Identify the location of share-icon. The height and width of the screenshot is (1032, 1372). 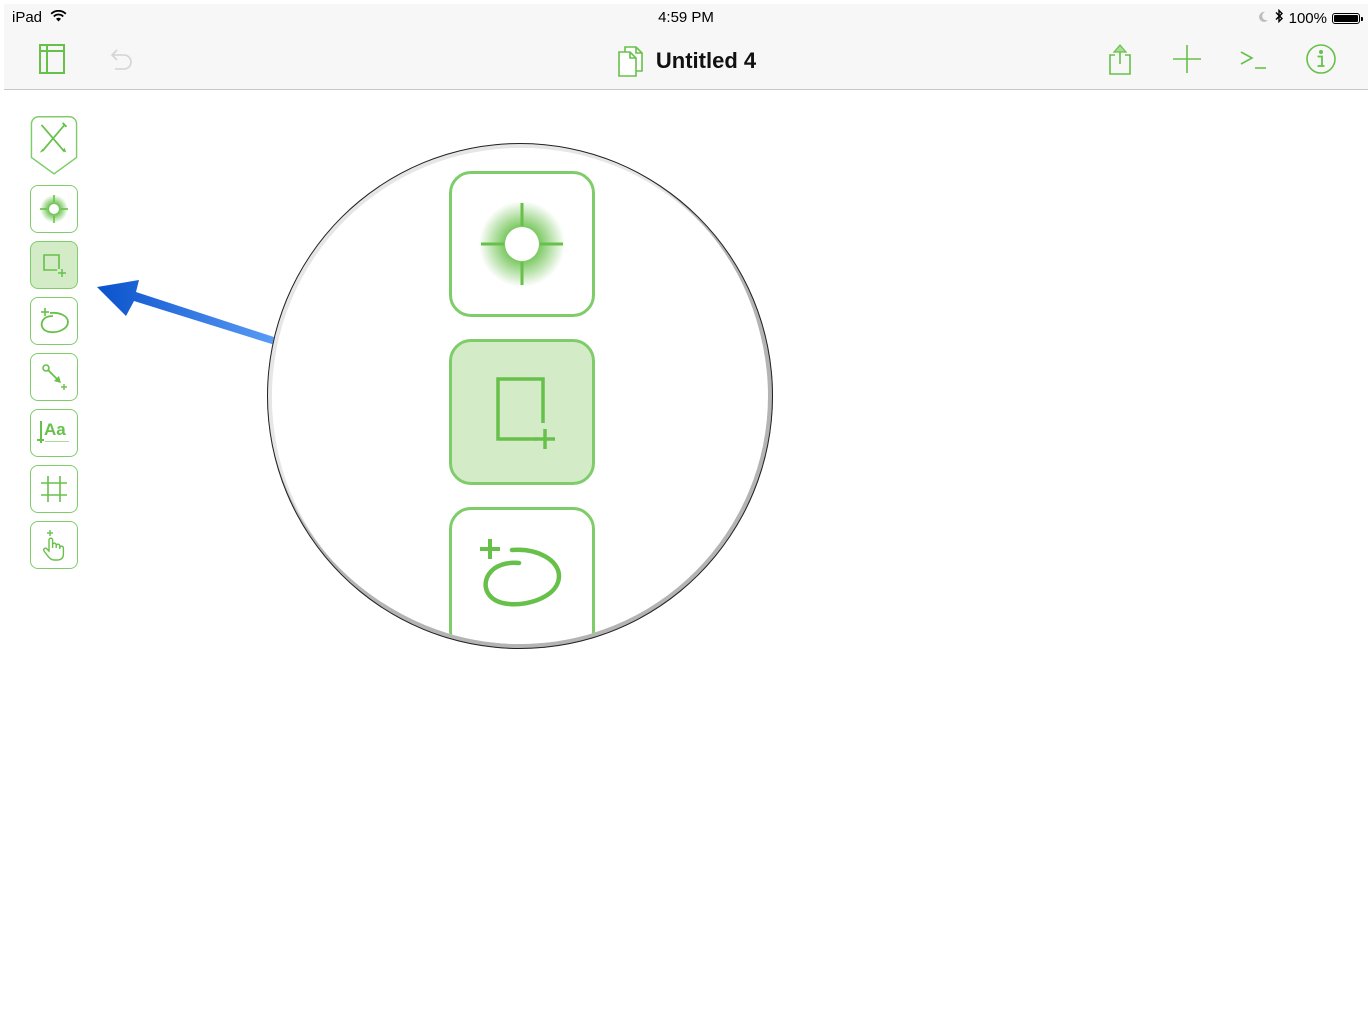
(1120, 59).